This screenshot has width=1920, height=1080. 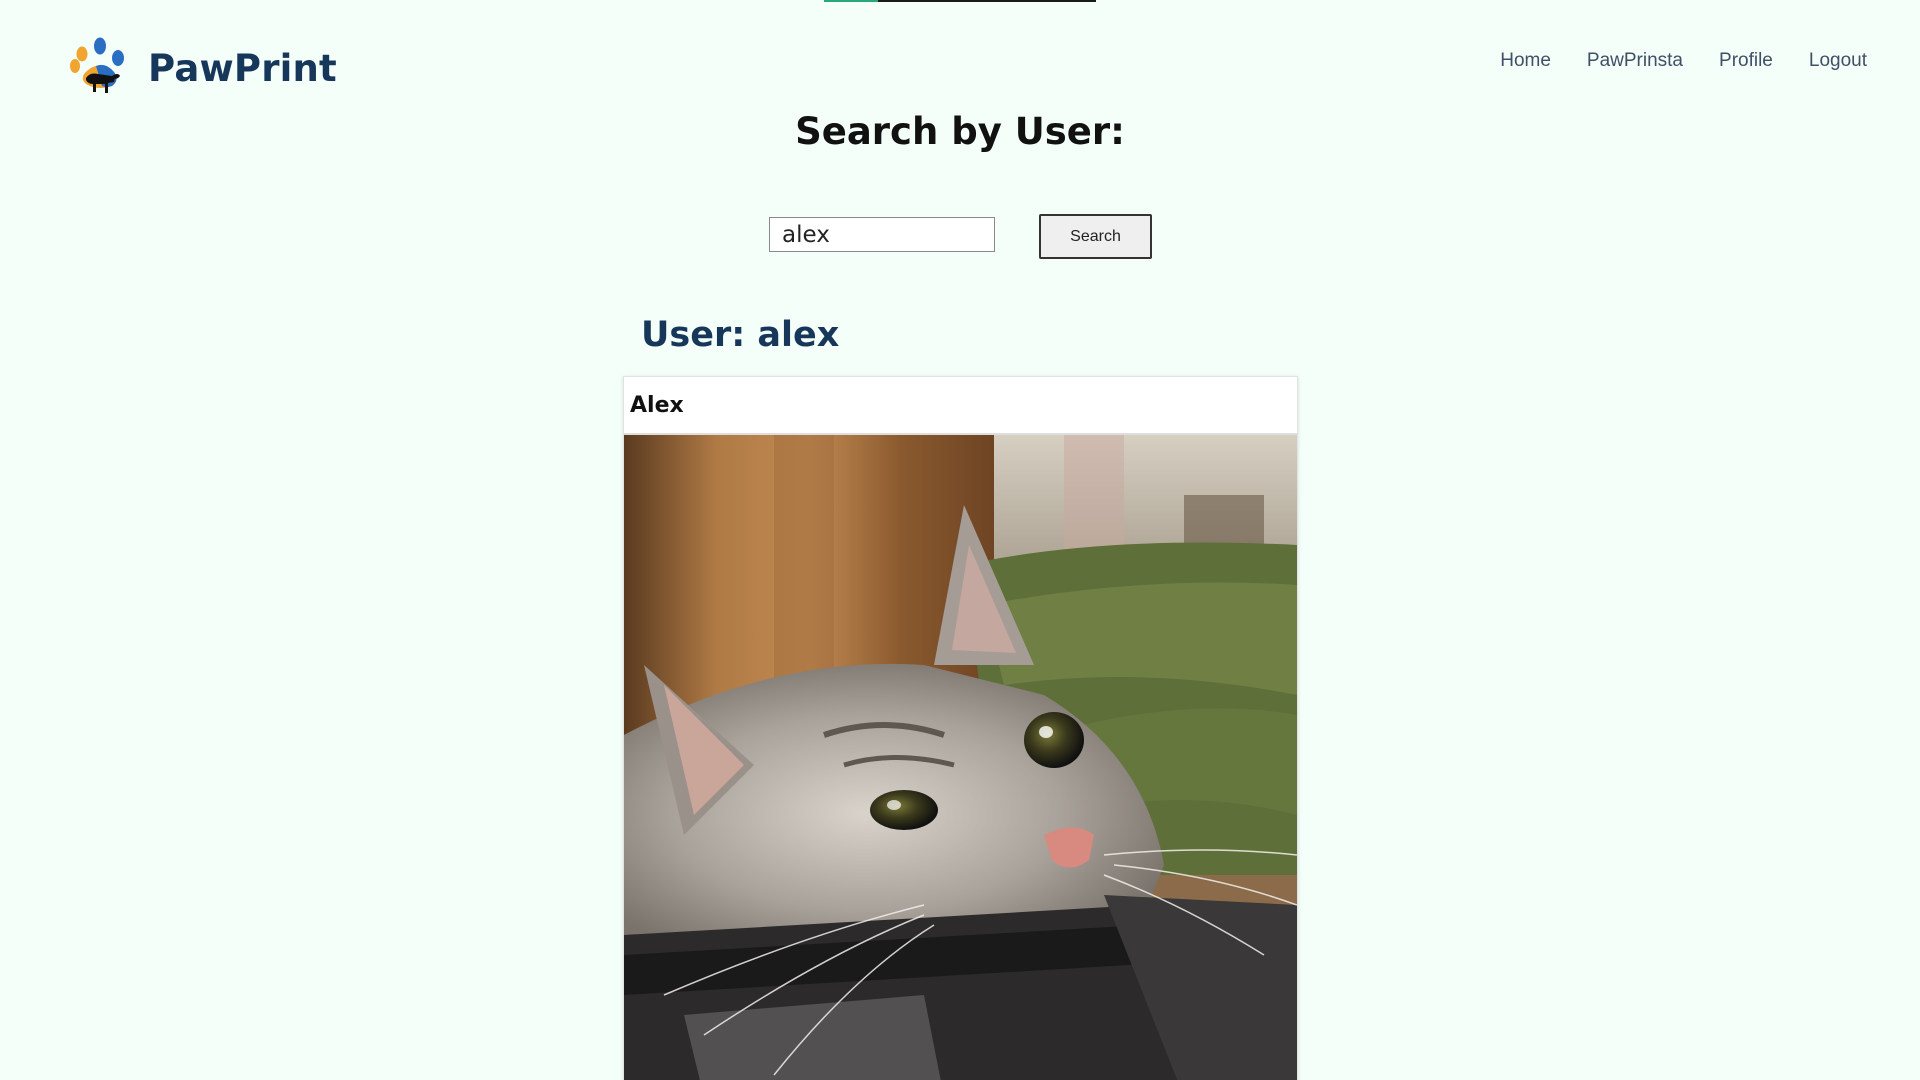 What do you see at coordinates (1525, 61) in the screenshot?
I see `nav-home: Home` at bounding box center [1525, 61].